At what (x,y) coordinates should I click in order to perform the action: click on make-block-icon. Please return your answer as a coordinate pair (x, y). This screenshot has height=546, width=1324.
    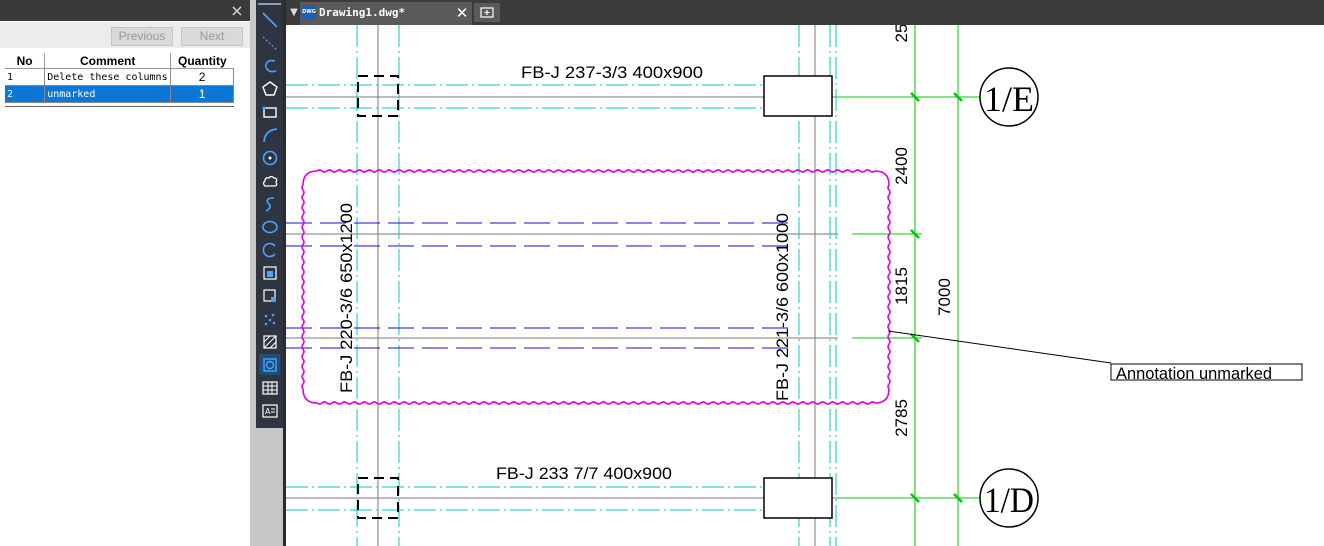
    Looking at the image, I should click on (269, 295).